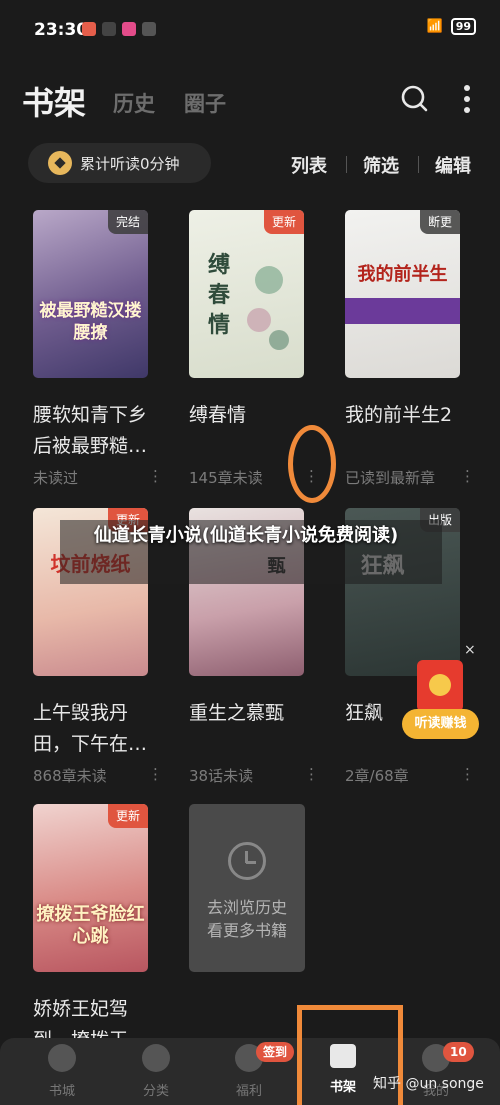  I want to click on tab-circle: 圈子, so click(205, 103).